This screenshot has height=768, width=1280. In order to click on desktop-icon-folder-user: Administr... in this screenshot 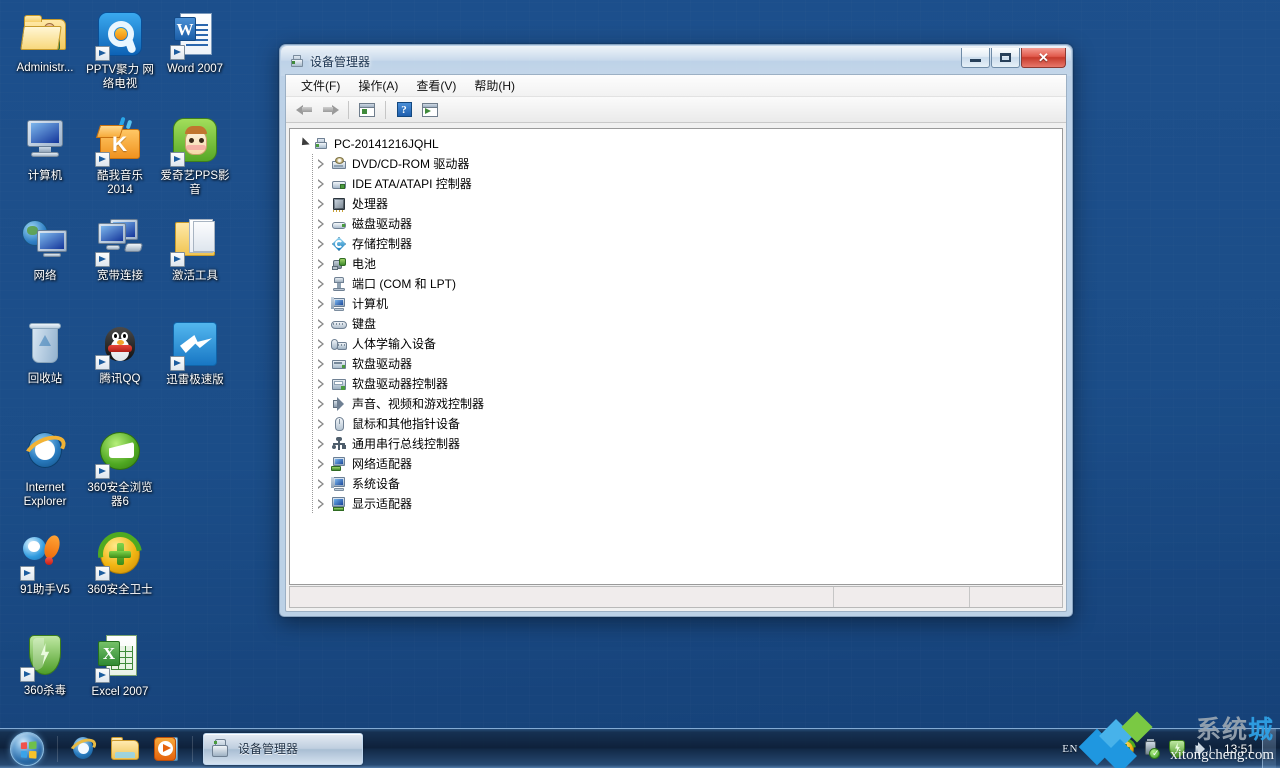, I will do `click(45, 42)`.